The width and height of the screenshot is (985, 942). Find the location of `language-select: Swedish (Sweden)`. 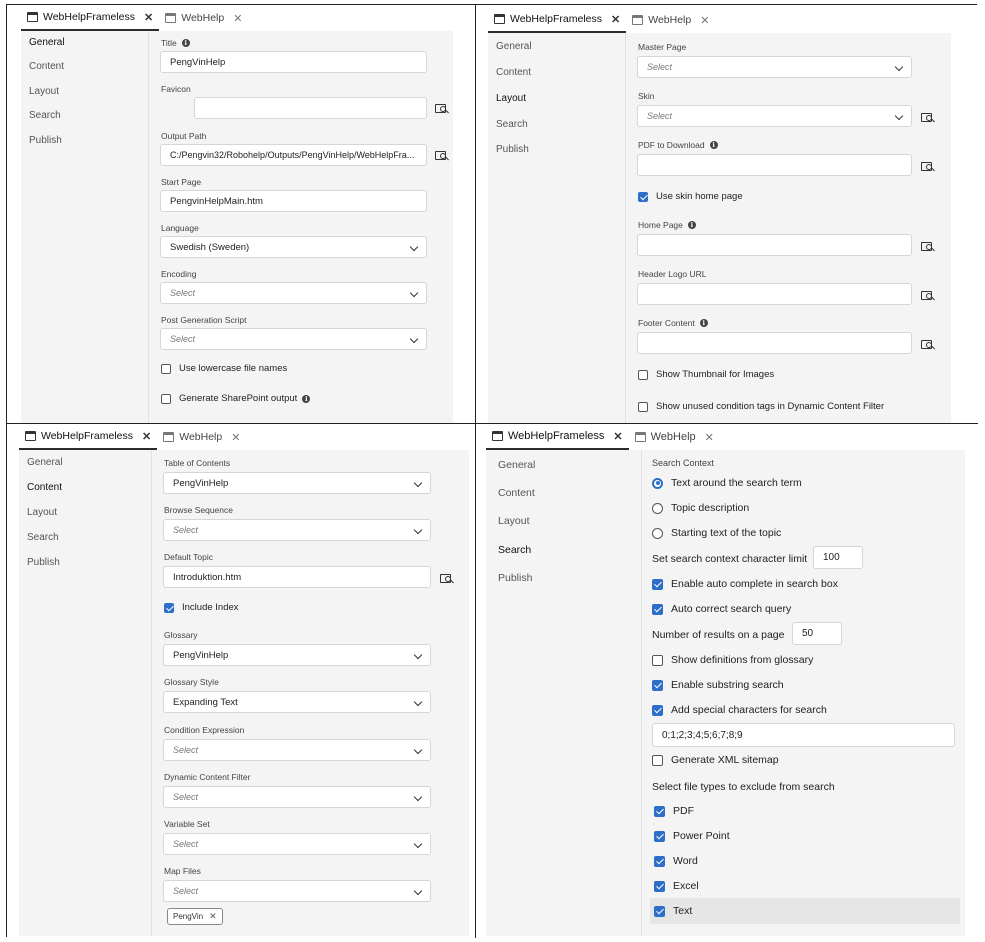

language-select: Swedish (Sweden) is located at coordinates (293, 247).